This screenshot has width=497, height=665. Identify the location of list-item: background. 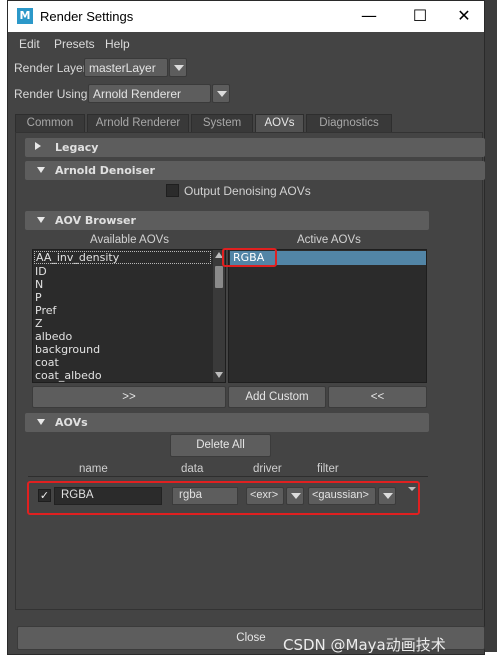
(67, 349).